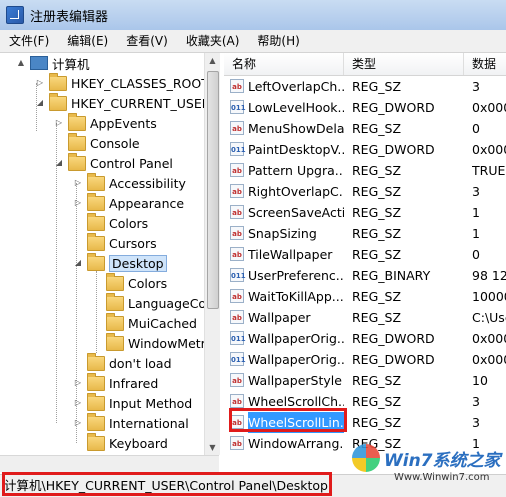  Describe the element at coordinates (290, 254) in the screenshot. I see `value-name: TileWallpaper` at that location.